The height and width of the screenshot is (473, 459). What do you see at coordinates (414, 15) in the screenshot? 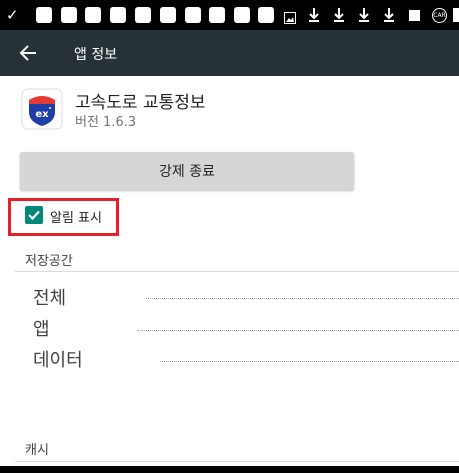
I see `stop-icon` at bounding box center [414, 15].